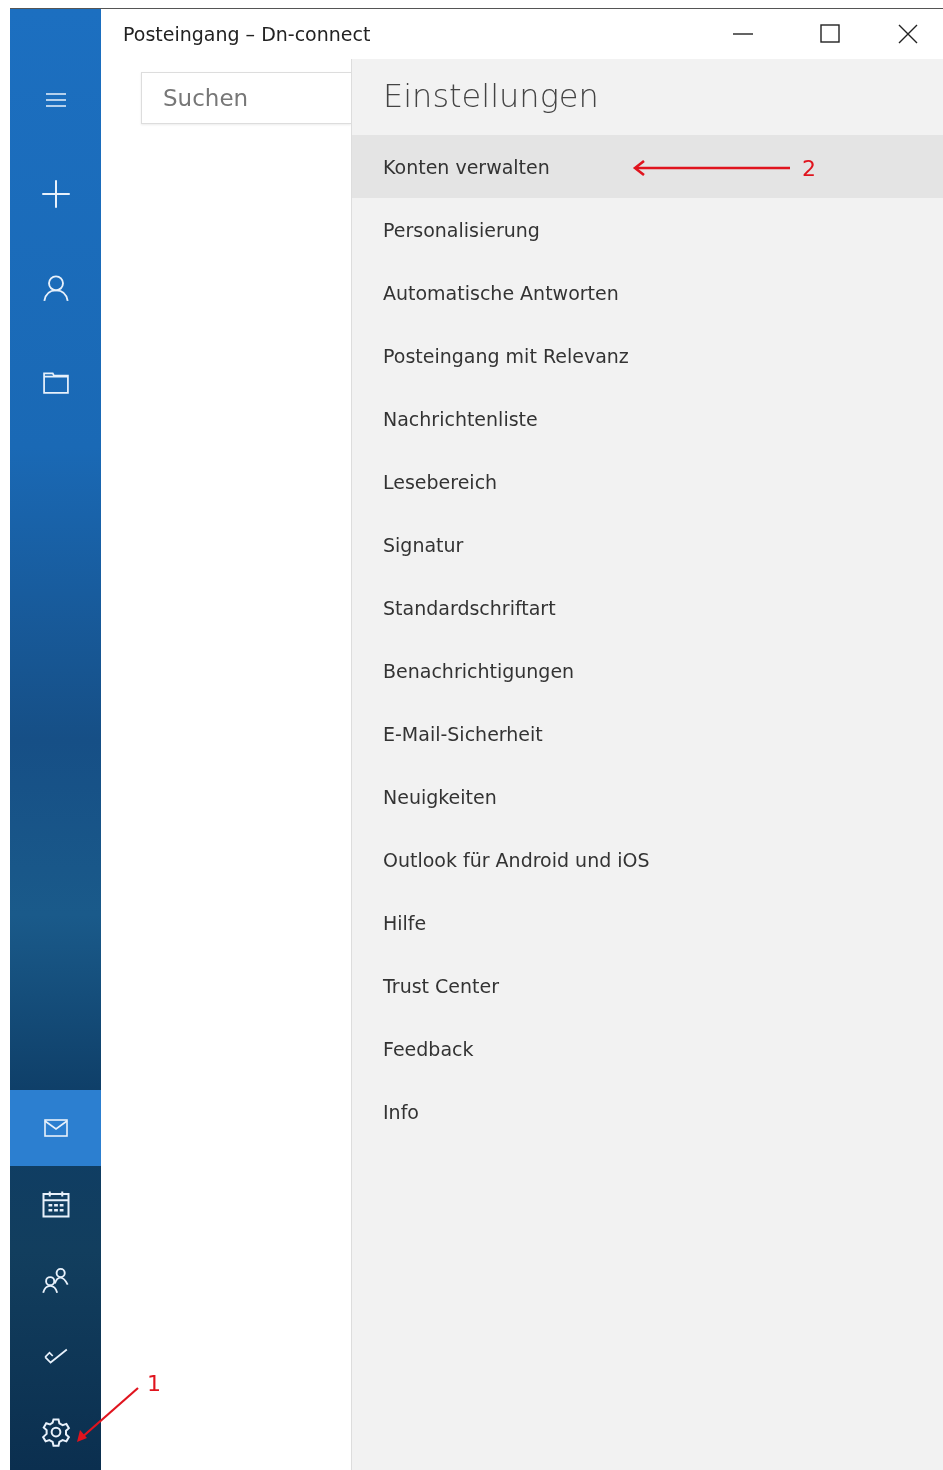 This screenshot has height=1470, width=943. I want to click on settings-item: Neuigkeiten, so click(647, 796).